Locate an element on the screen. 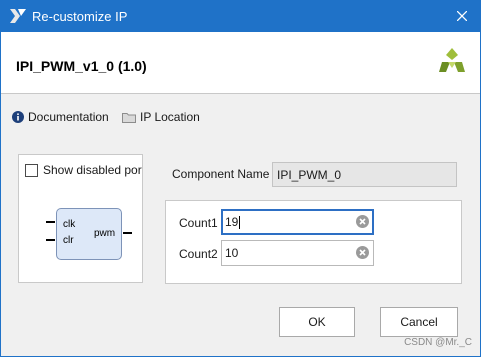 The height and width of the screenshot is (357, 481). link-bar: Documentation IP Location is located at coordinates (240, 115).